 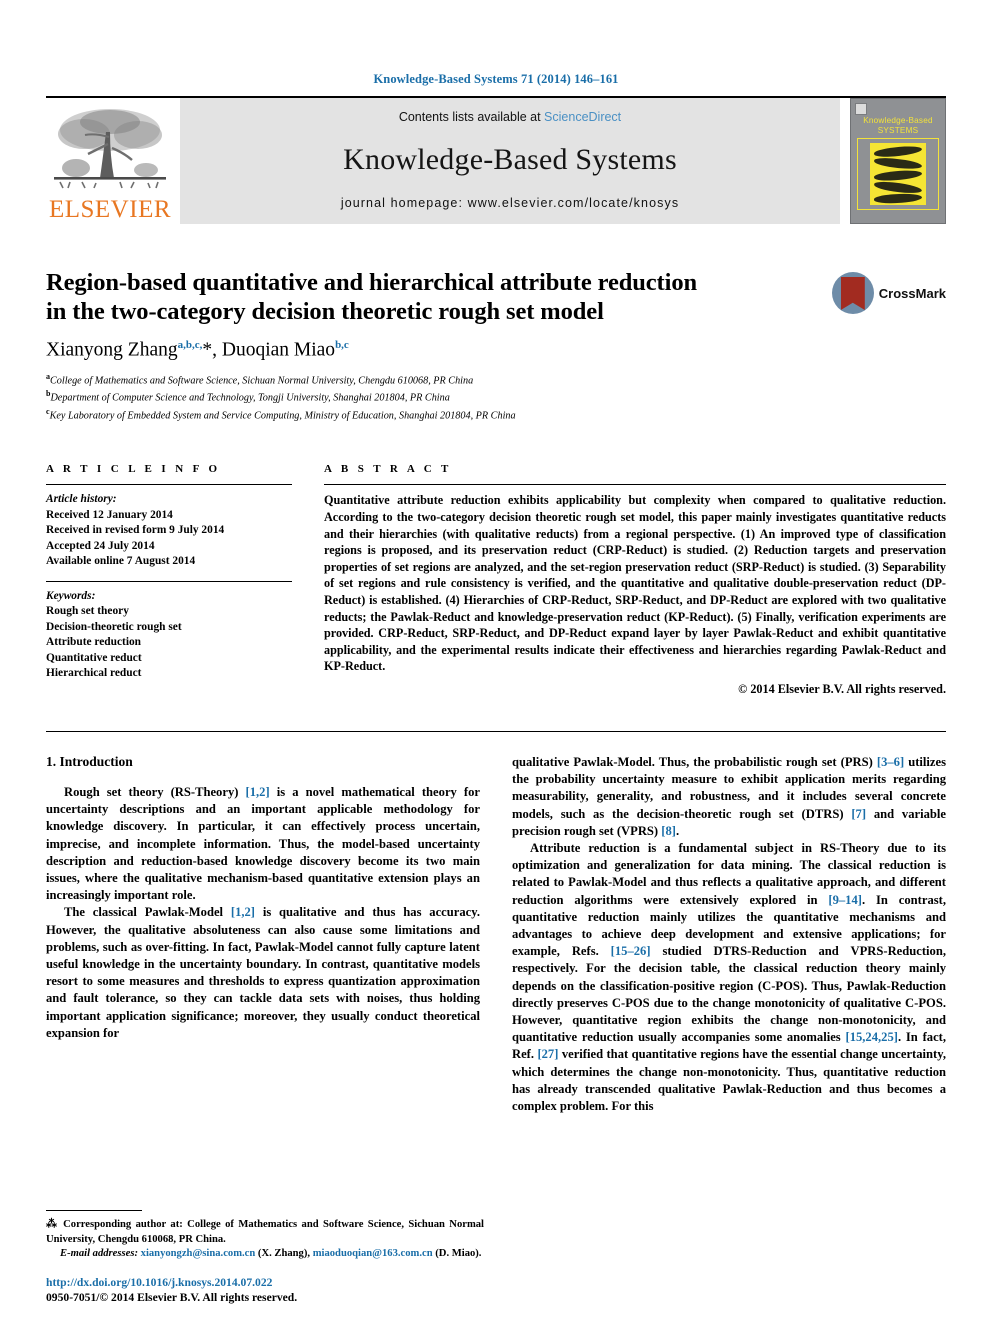 What do you see at coordinates (52, 1224) in the screenshot?
I see `footnote-star-icon: ⁂` at bounding box center [52, 1224].